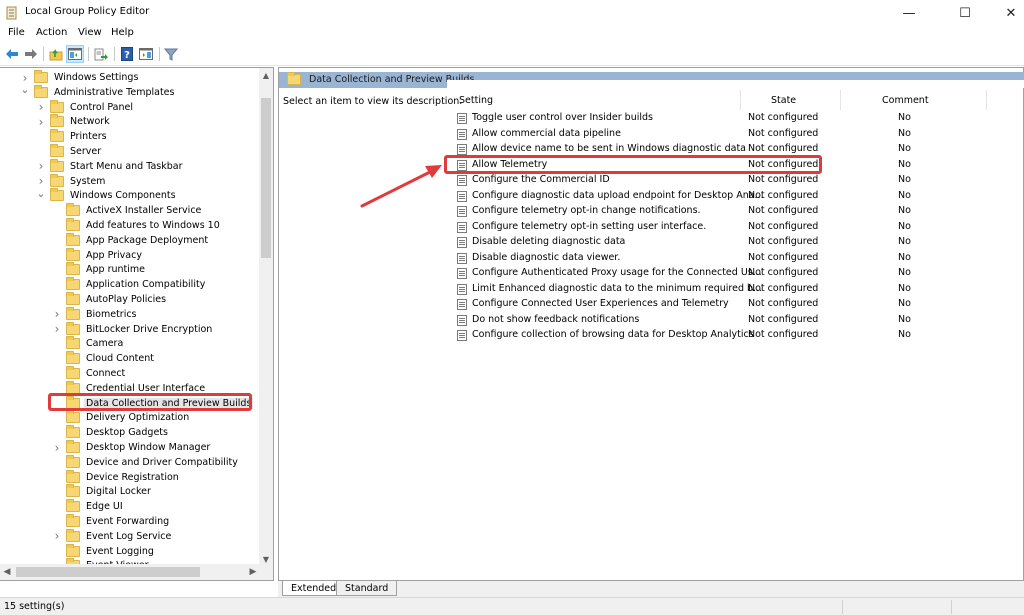  What do you see at coordinates (127, 433) in the screenshot?
I see `tree-item-label: Desktop Gadgets` at bounding box center [127, 433].